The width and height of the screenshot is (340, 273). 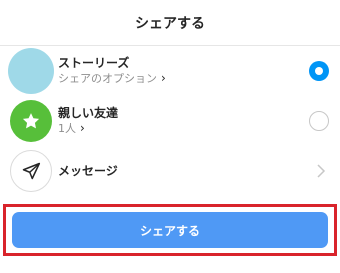 I want to click on close-friends-subtitle: 1人, so click(x=67, y=128).